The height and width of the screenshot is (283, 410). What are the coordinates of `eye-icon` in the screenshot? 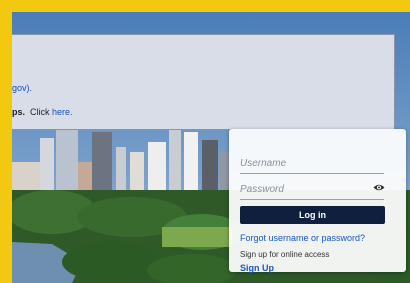 It's located at (379, 187).